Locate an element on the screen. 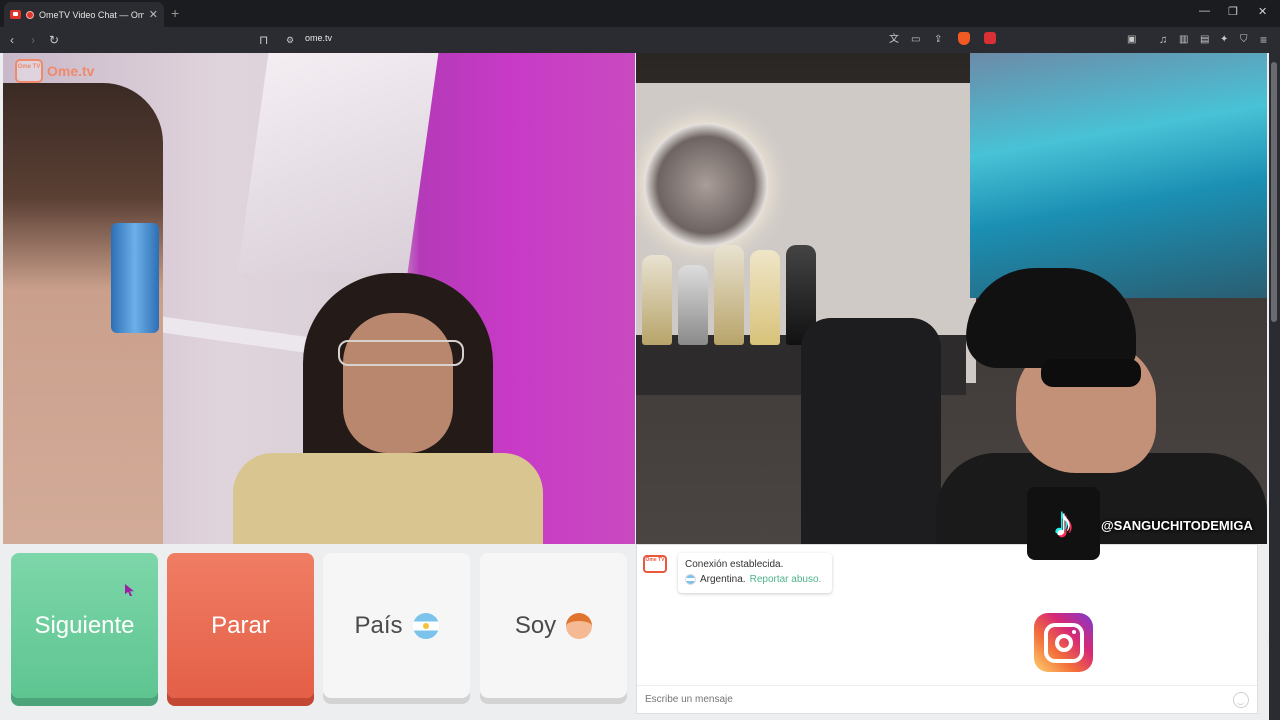  reload-icon: ↻ is located at coordinates (54, 40).